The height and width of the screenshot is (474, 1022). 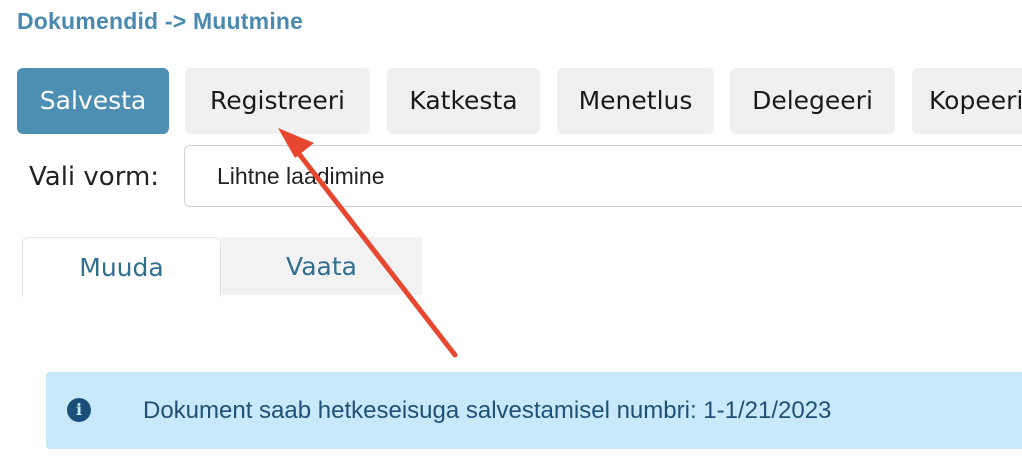 I want to click on cancel-button: Katkesta, so click(x=463, y=101).